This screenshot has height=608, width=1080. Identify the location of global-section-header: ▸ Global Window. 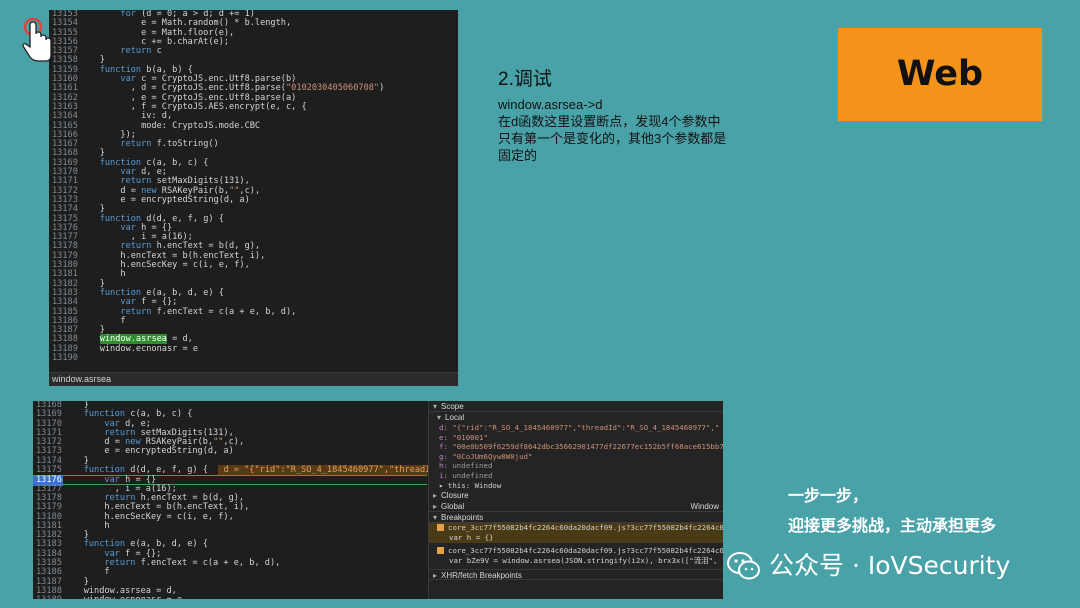
(576, 507).